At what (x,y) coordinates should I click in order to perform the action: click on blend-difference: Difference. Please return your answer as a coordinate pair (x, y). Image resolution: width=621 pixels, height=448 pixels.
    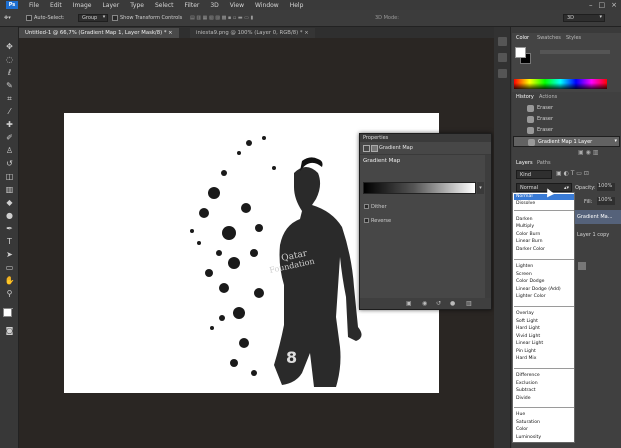
    Looking at the image, I should click on (528, 376).